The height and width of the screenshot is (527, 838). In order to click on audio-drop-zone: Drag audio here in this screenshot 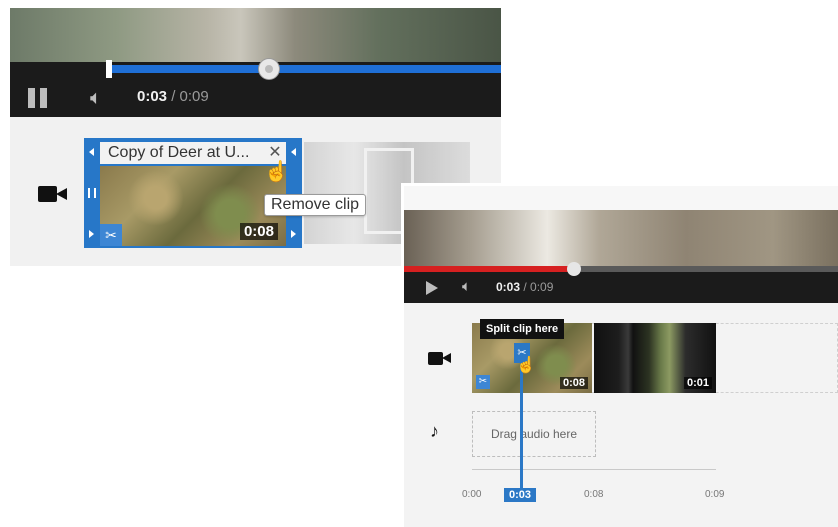, I will do `click(534, 434)`.